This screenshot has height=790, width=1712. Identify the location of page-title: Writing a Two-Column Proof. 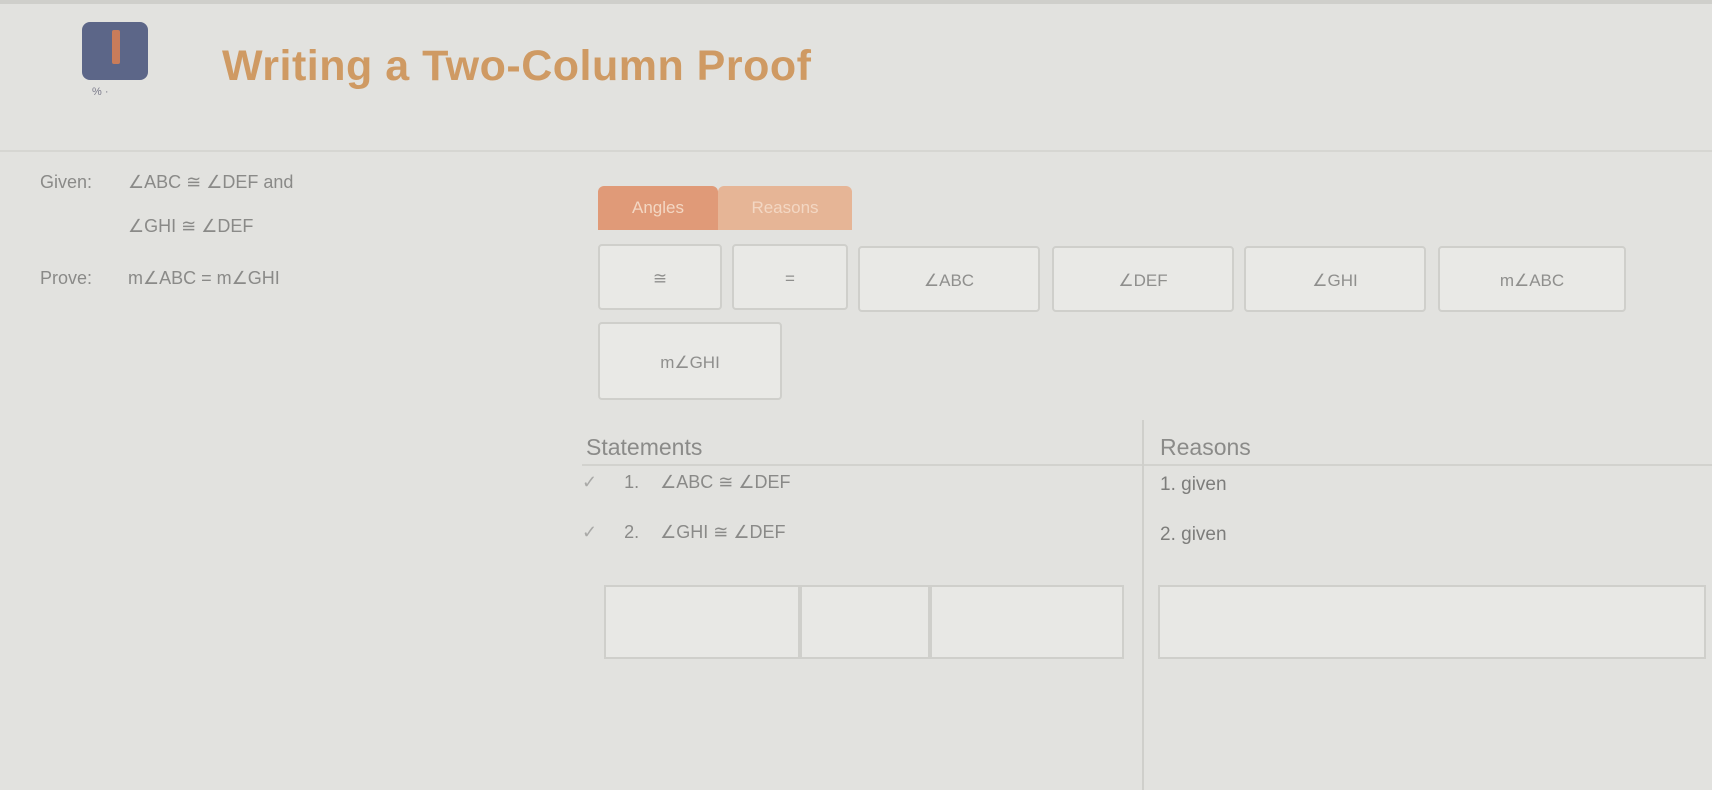
(517, 66).